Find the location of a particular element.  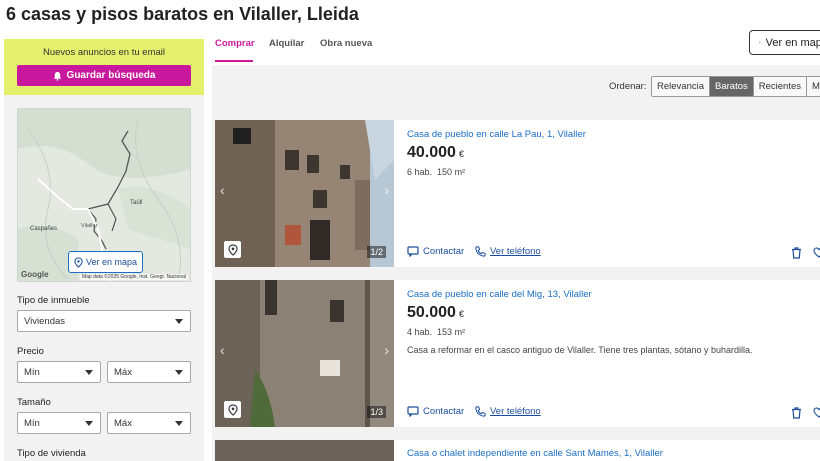

tab-comprar: Comprar is located at coordinates (235, 43).